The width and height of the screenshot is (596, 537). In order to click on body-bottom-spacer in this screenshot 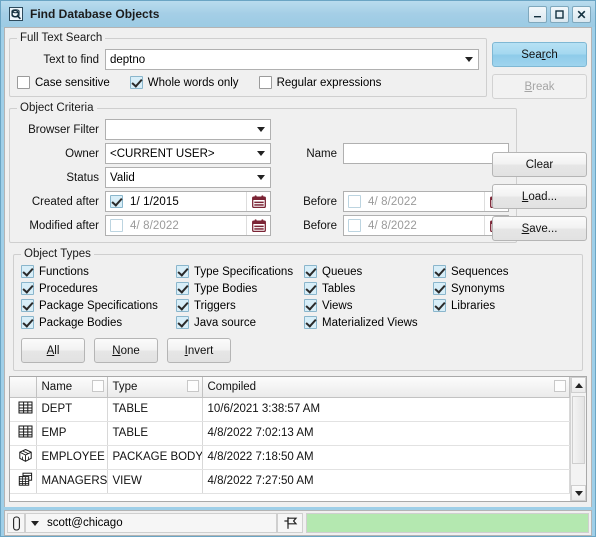, I will do `click(298, 504)`.